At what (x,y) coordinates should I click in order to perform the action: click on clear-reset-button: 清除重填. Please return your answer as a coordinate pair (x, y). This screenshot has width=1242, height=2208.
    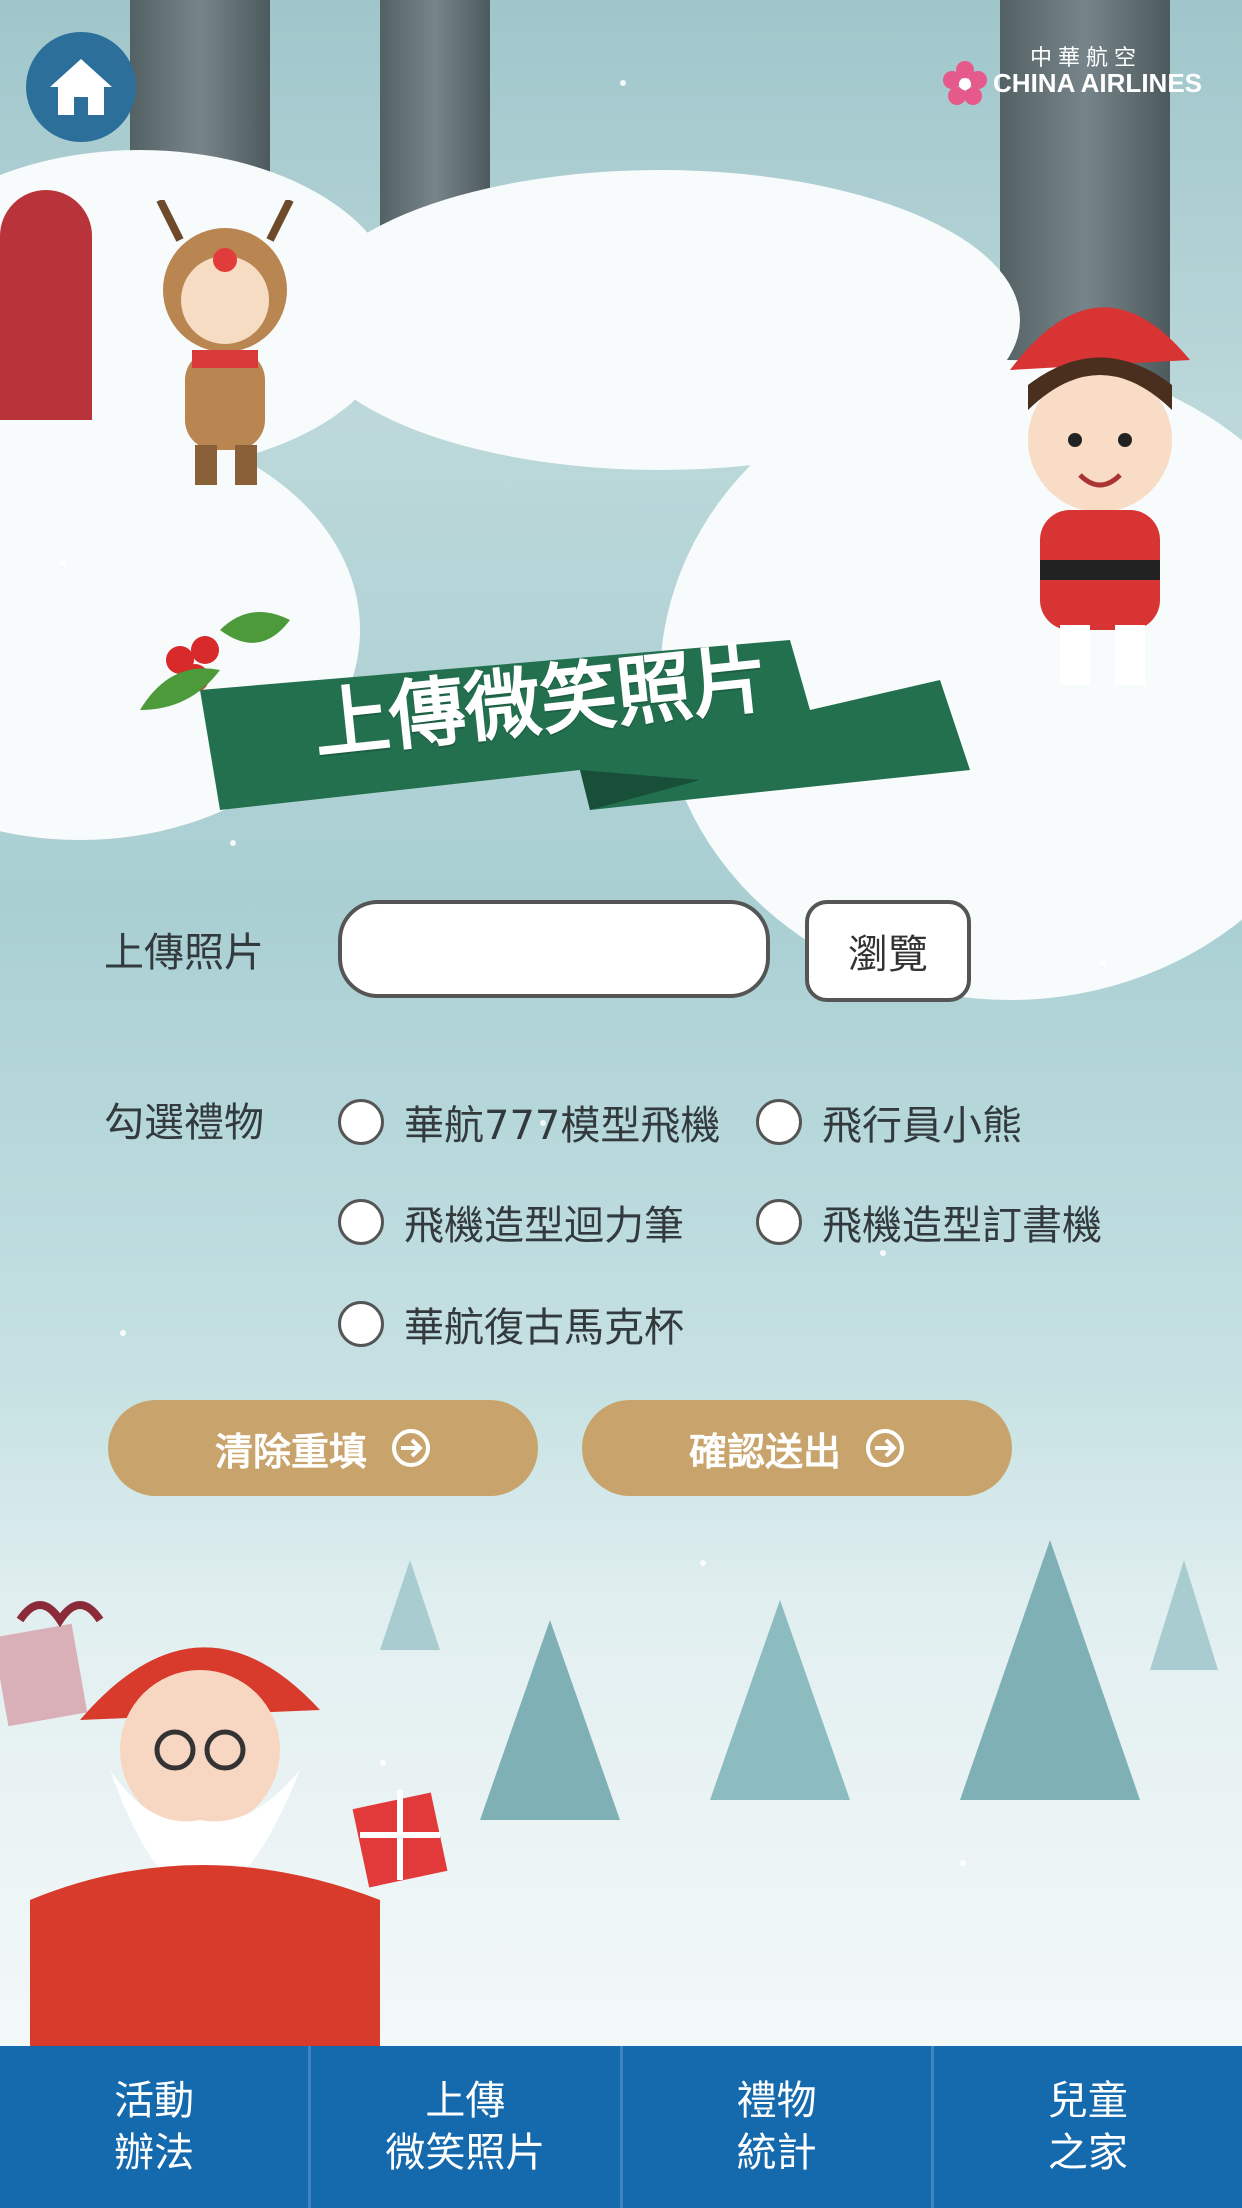
    Looking at the image, I should click on (323, 1448).